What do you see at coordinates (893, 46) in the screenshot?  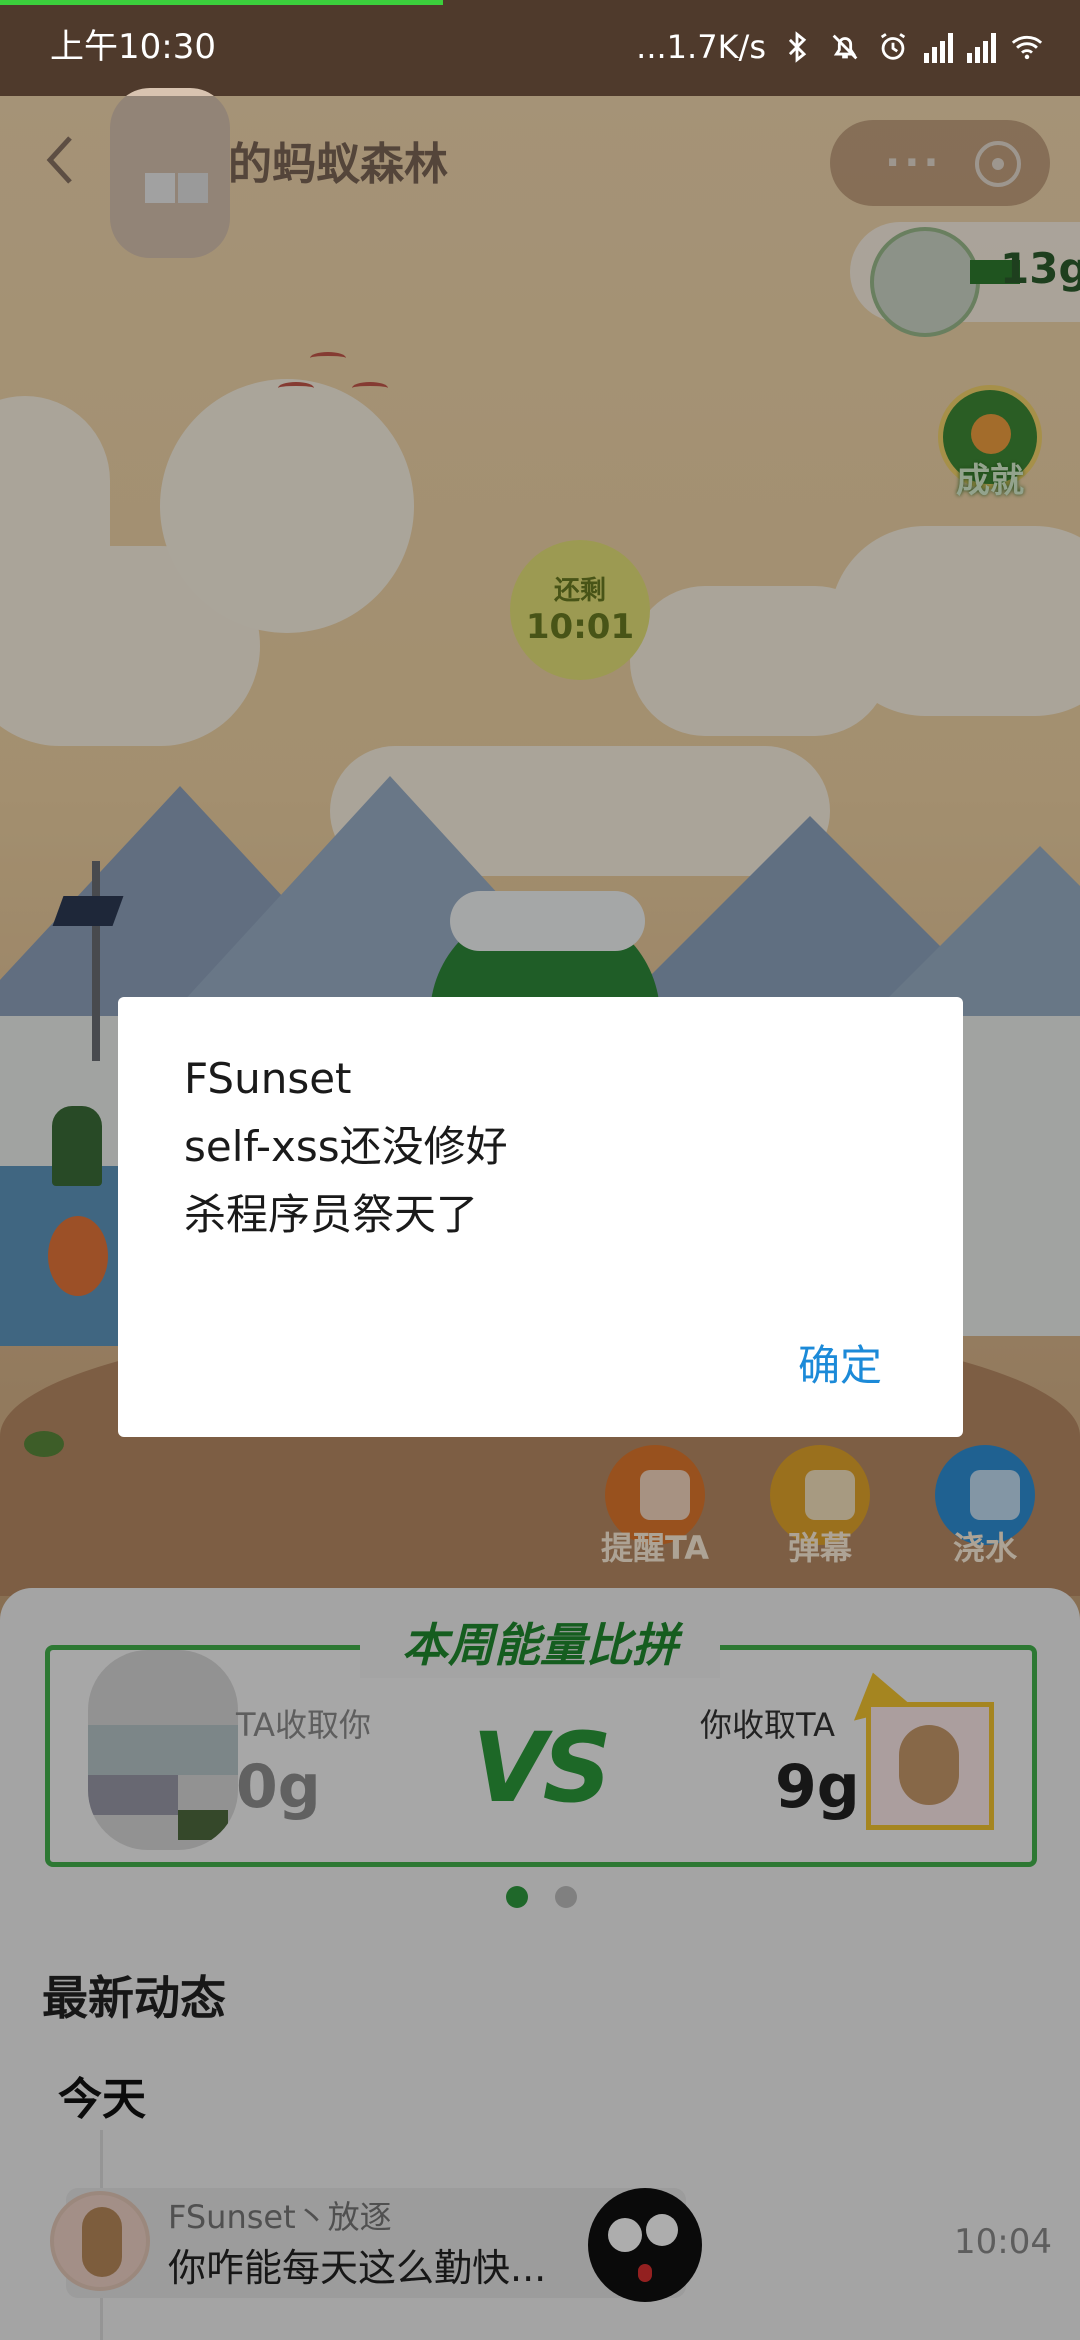 I see `alarm-icon` at bounding box center [893, 46].